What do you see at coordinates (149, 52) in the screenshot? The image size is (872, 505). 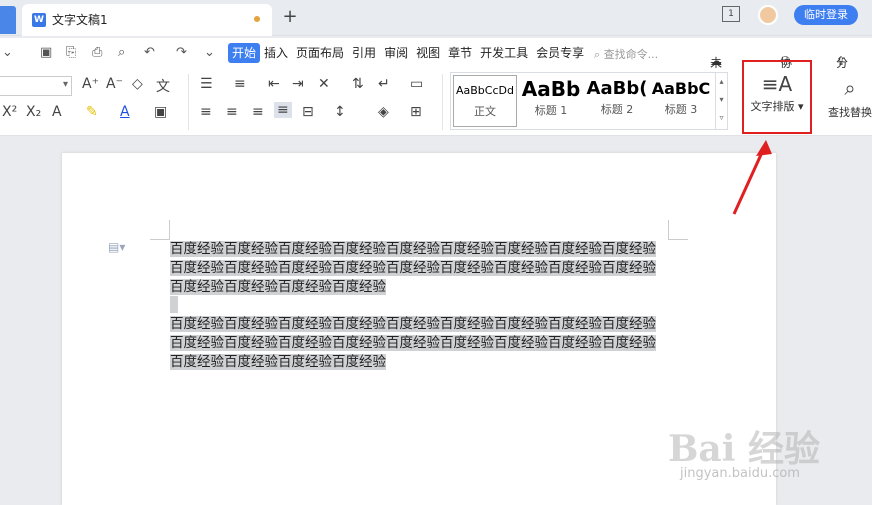 I see `undo-icon: ↶` at bounding box center [149, 52].